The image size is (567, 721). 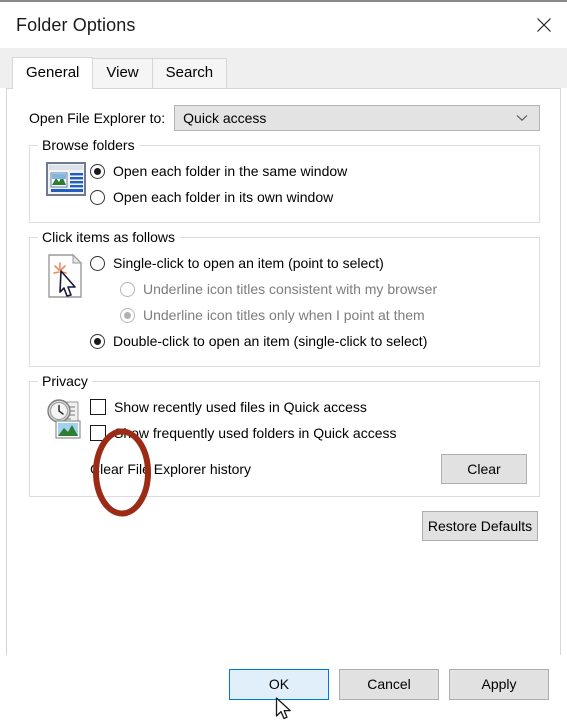 I want to click on restore-defaults-button: Restore Defaults, so click(x=480, y=526).